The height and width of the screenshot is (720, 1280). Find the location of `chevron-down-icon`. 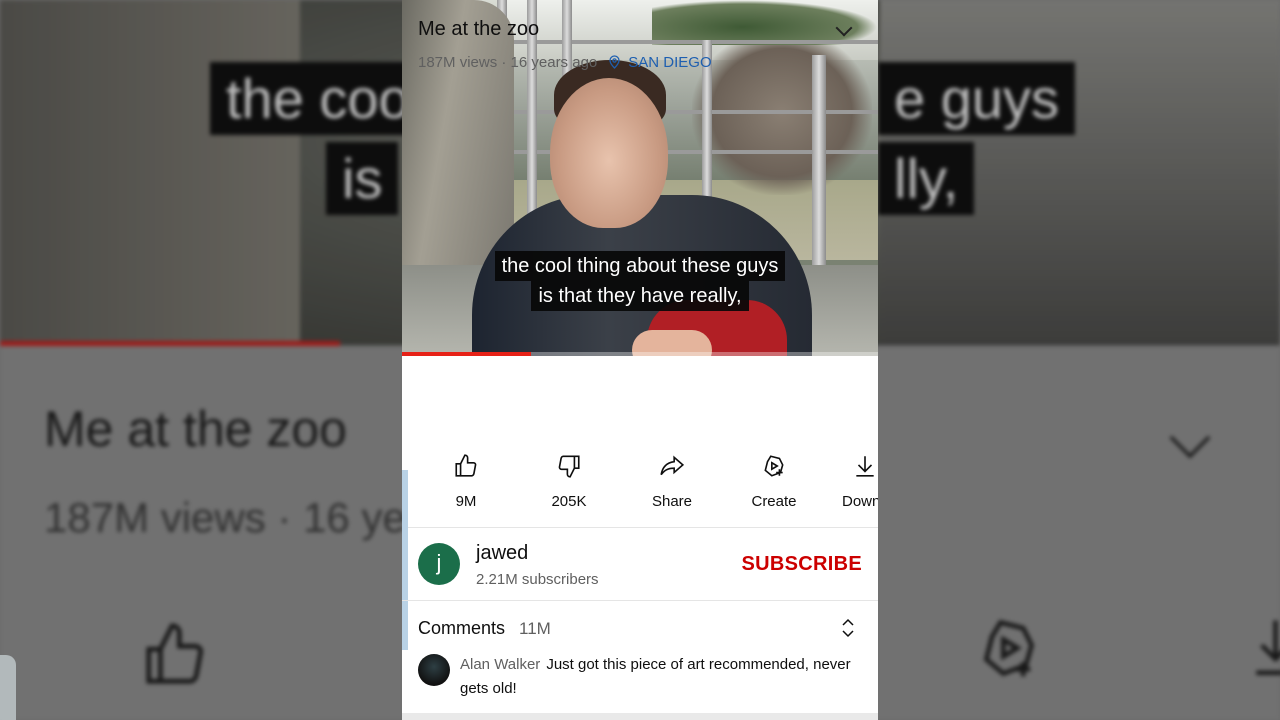

chevron-down-icon is located at coordinates (845, 31).